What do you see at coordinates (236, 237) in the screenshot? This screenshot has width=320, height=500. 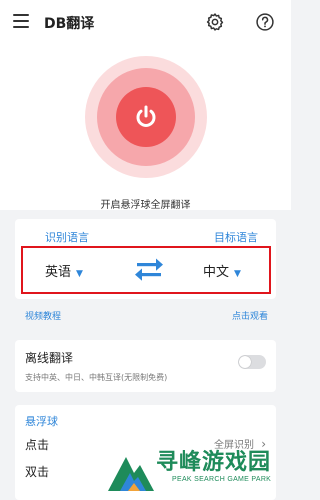 I see `target-language-heading: 目标语言` at bounding box center [236, 237].